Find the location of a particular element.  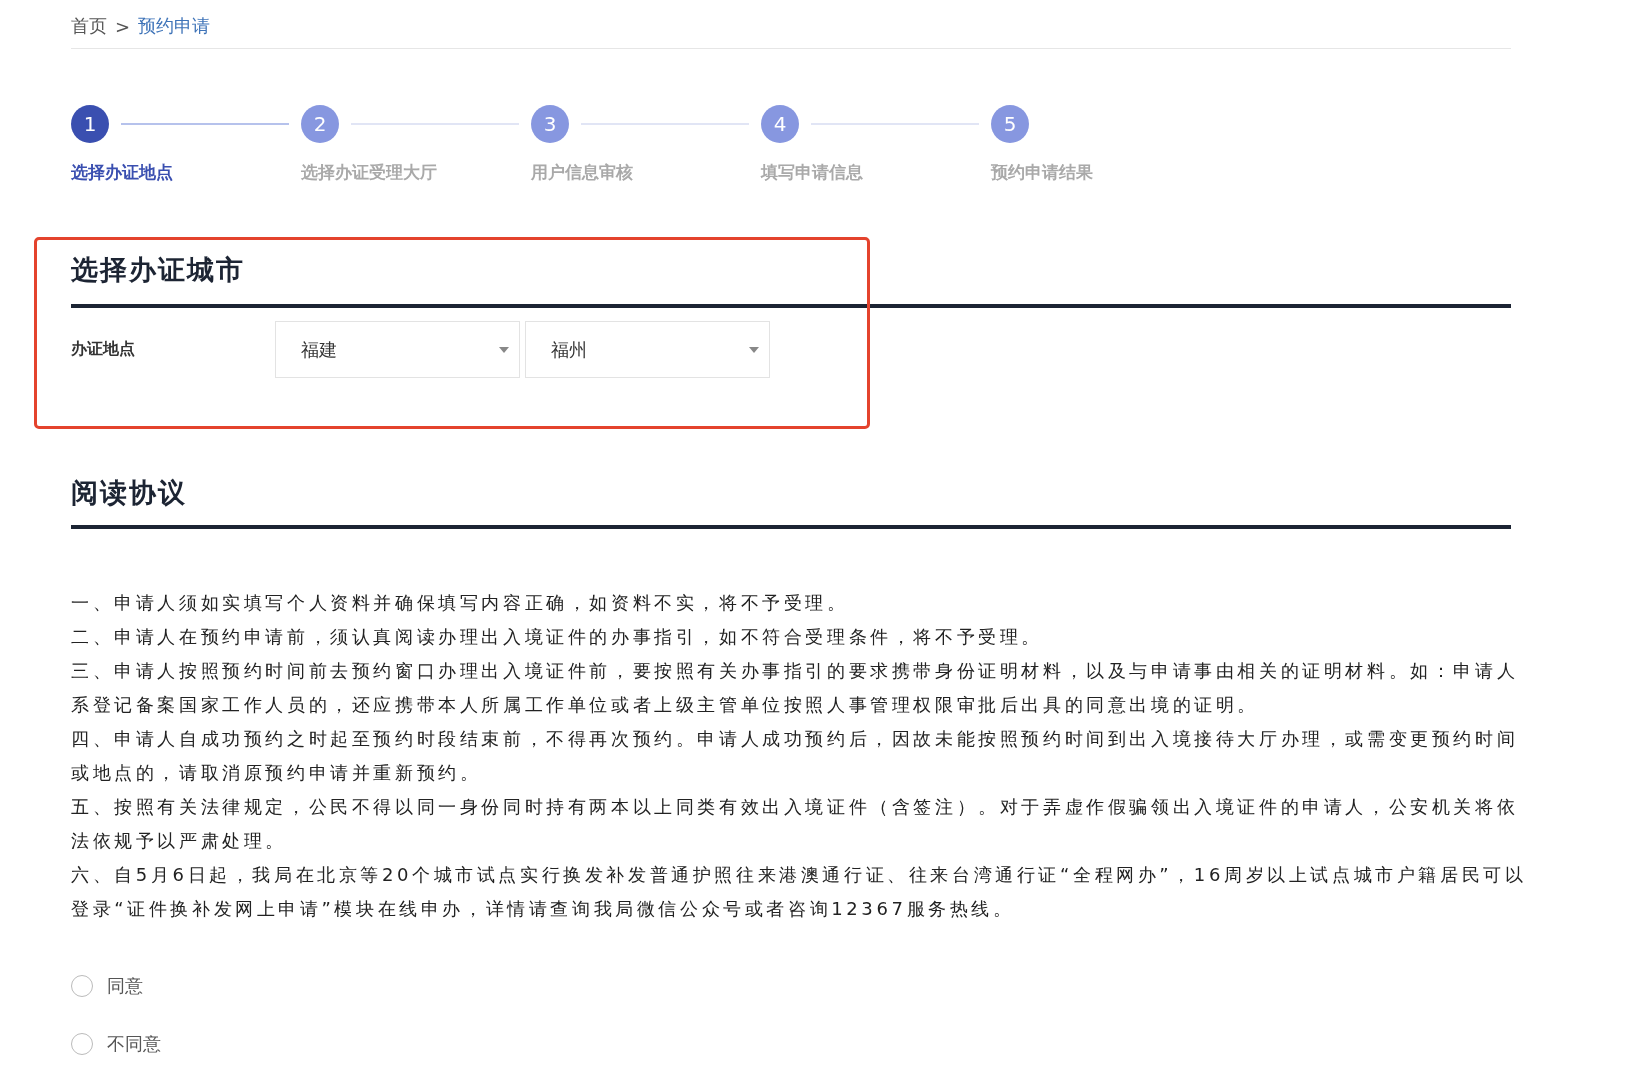

radio-label: 同意 is located at coordinates (125, 986).